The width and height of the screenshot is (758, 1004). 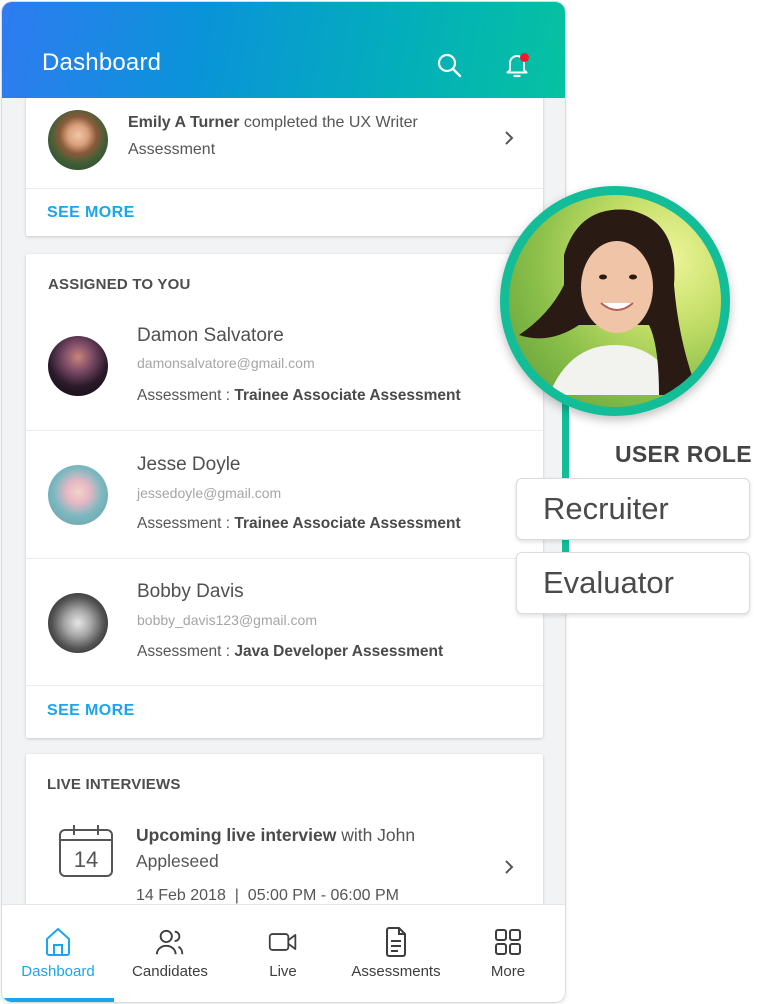 I want to click on calendar-day: 14, so click(x=86, y=859).